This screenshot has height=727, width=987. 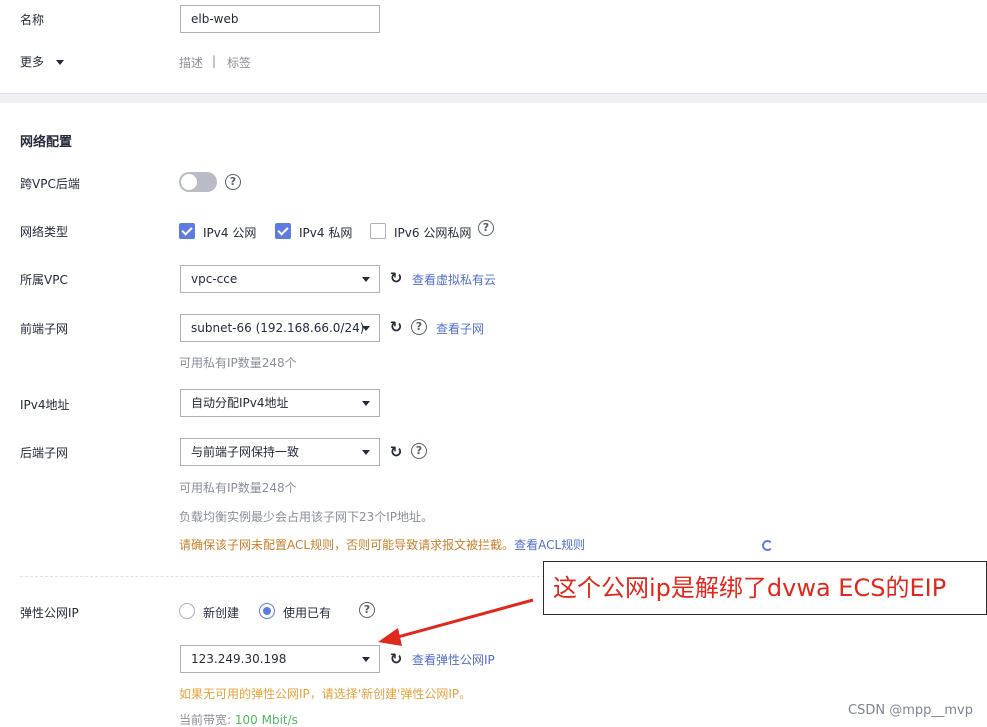 I want to click on view-vpc-link: 查看虚拟私有云, so click(x=454, y=279).